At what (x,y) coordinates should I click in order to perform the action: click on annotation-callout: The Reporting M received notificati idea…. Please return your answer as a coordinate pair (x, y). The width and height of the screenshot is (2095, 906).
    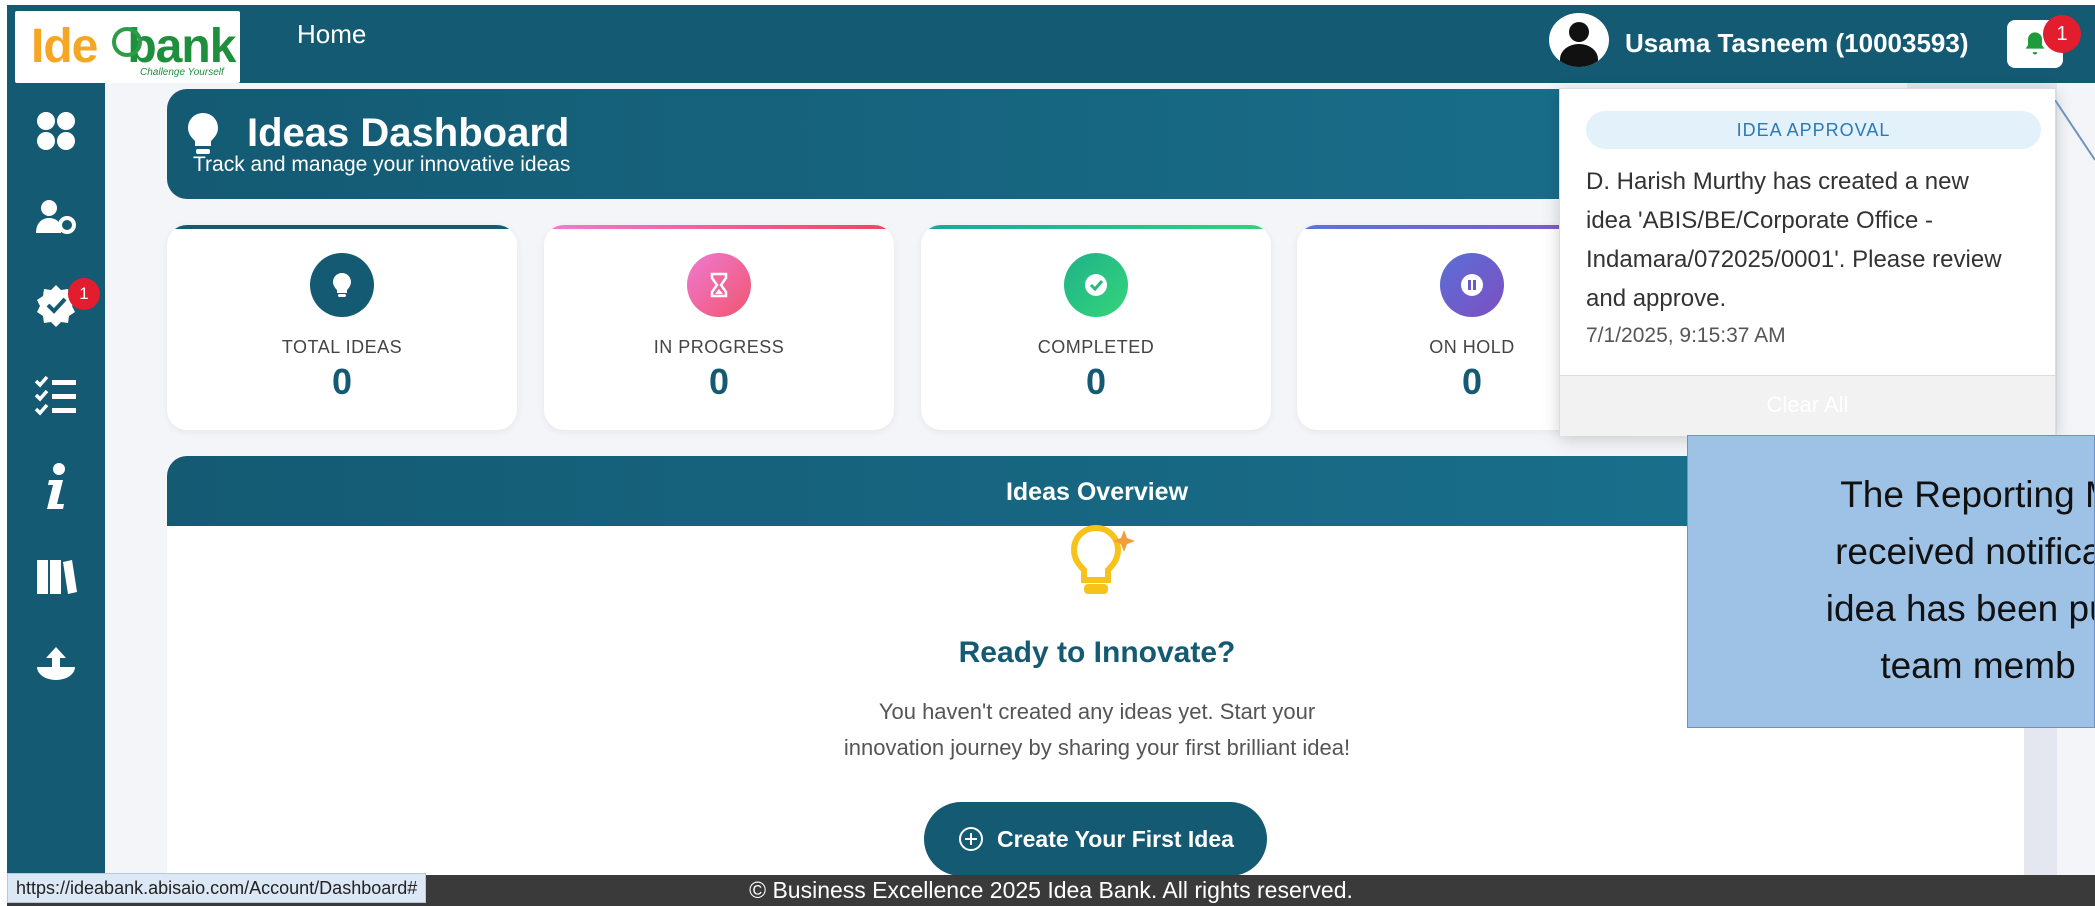
    Looking at the image, I should click on (1891, 581).